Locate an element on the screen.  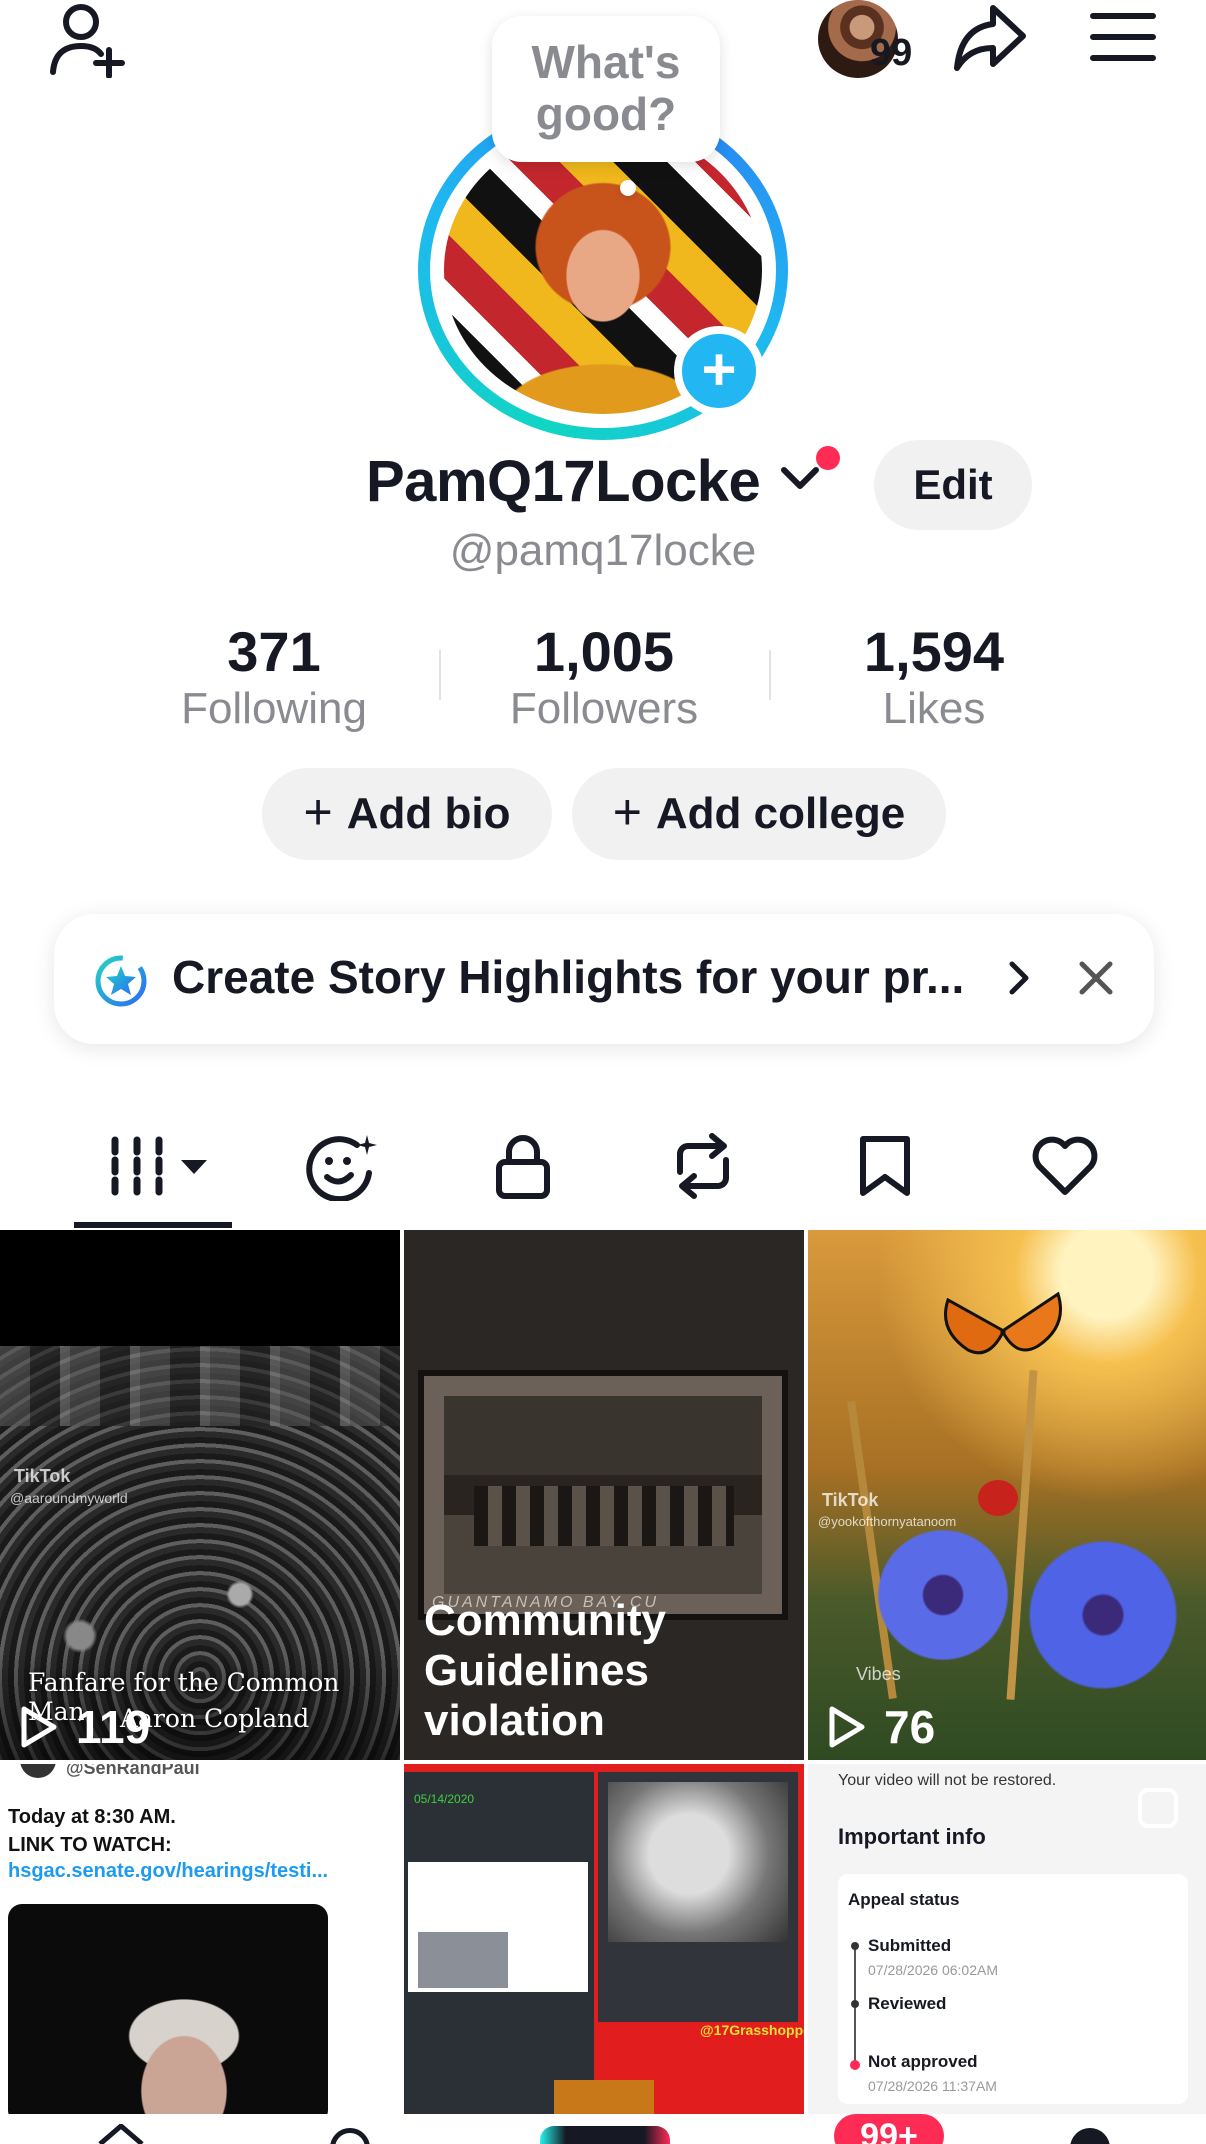
menu-button is located at coordinates (1123, 37).